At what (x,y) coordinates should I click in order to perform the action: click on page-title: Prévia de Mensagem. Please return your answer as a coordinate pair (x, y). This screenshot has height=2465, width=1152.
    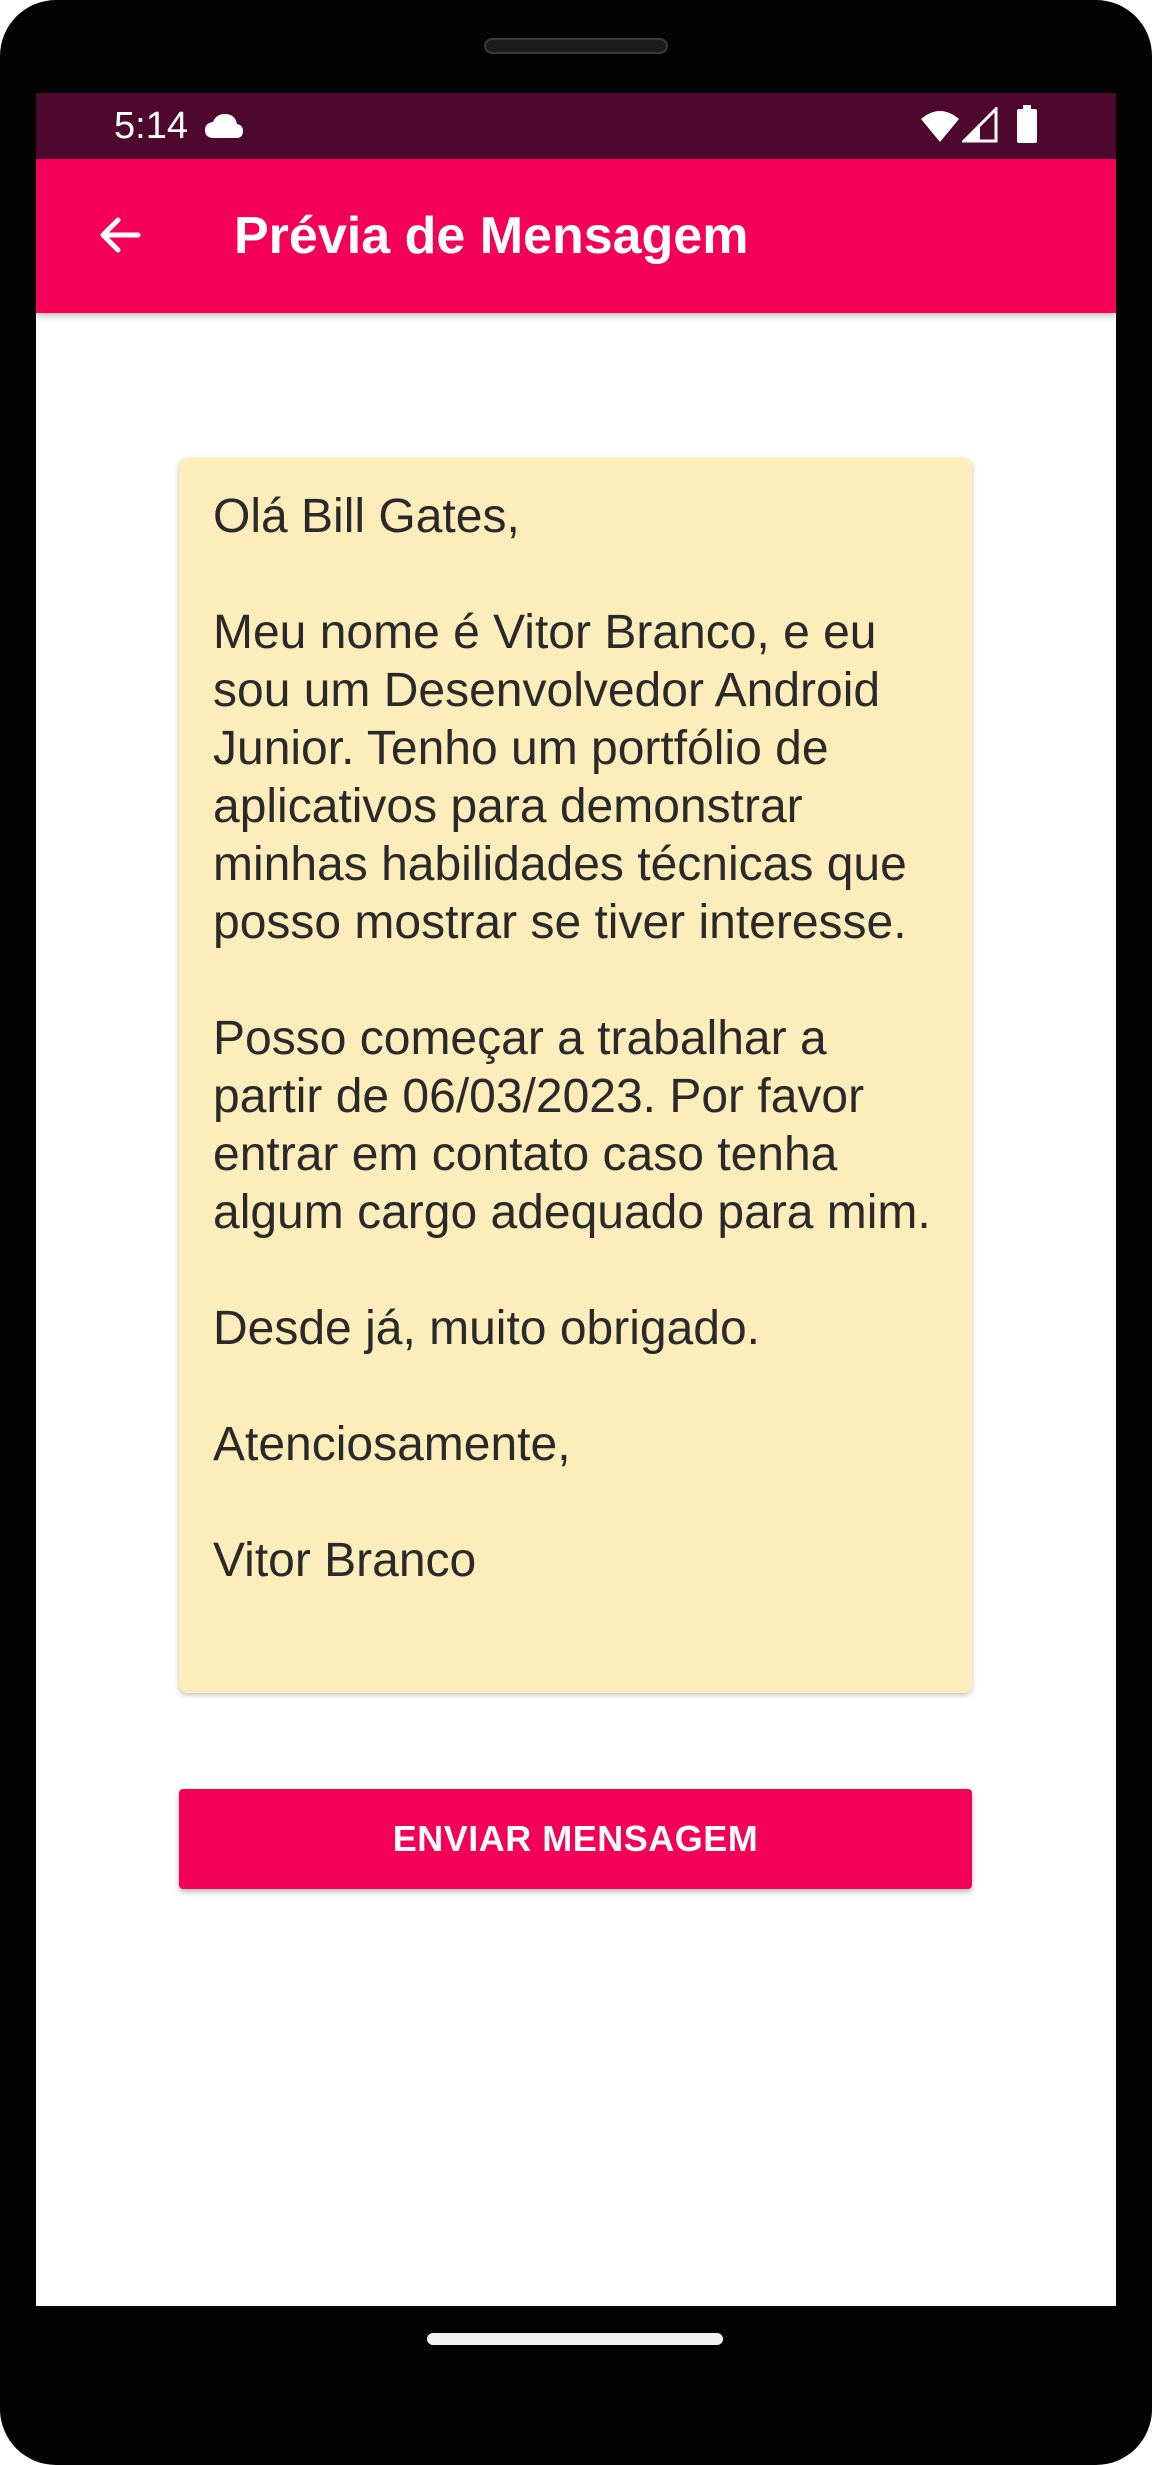
    Looking at the image, I should click on (491, 236).